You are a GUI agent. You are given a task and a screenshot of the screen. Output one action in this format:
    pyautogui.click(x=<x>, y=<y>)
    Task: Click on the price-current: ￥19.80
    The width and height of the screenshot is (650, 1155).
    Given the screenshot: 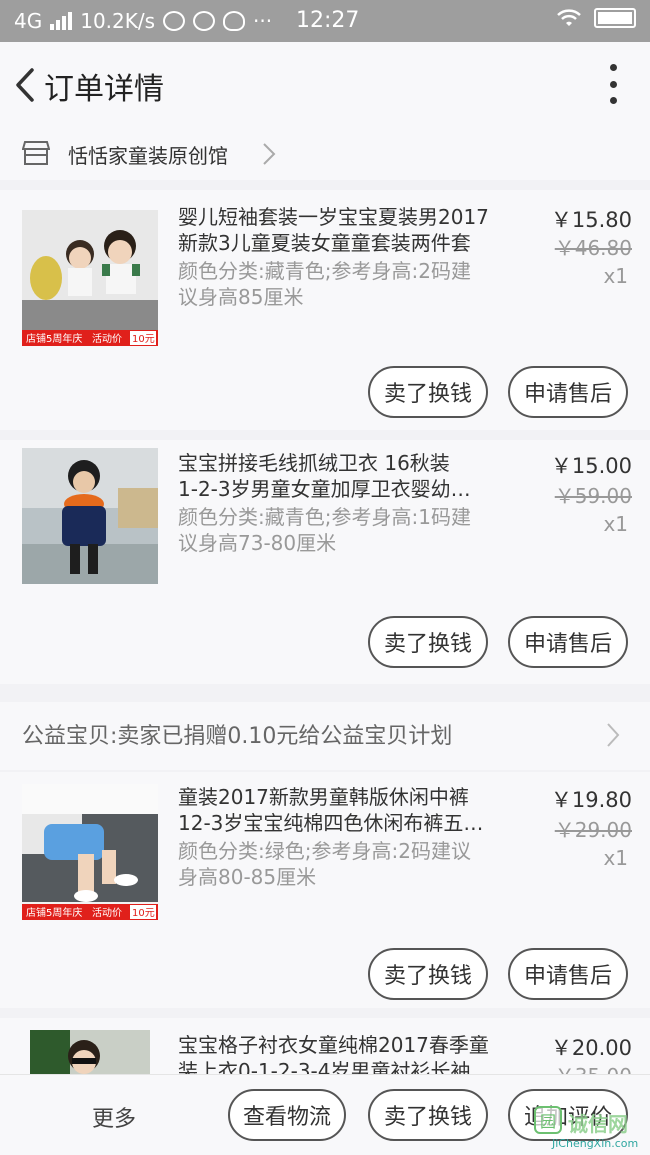 What is the action you would take?
    pyautogui.click(x=591, y=800)
    